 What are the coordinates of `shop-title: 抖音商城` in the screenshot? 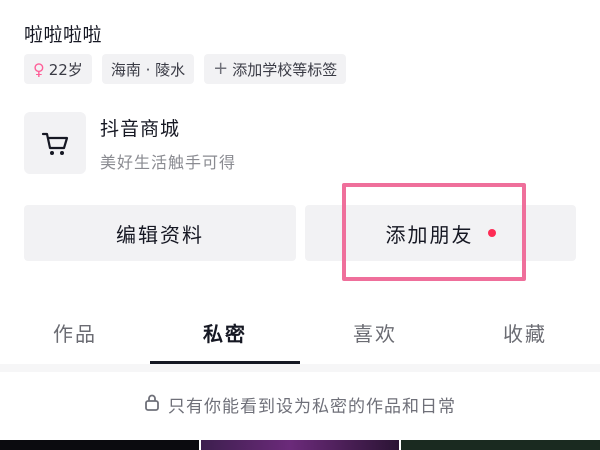 It's located at (140, 128).